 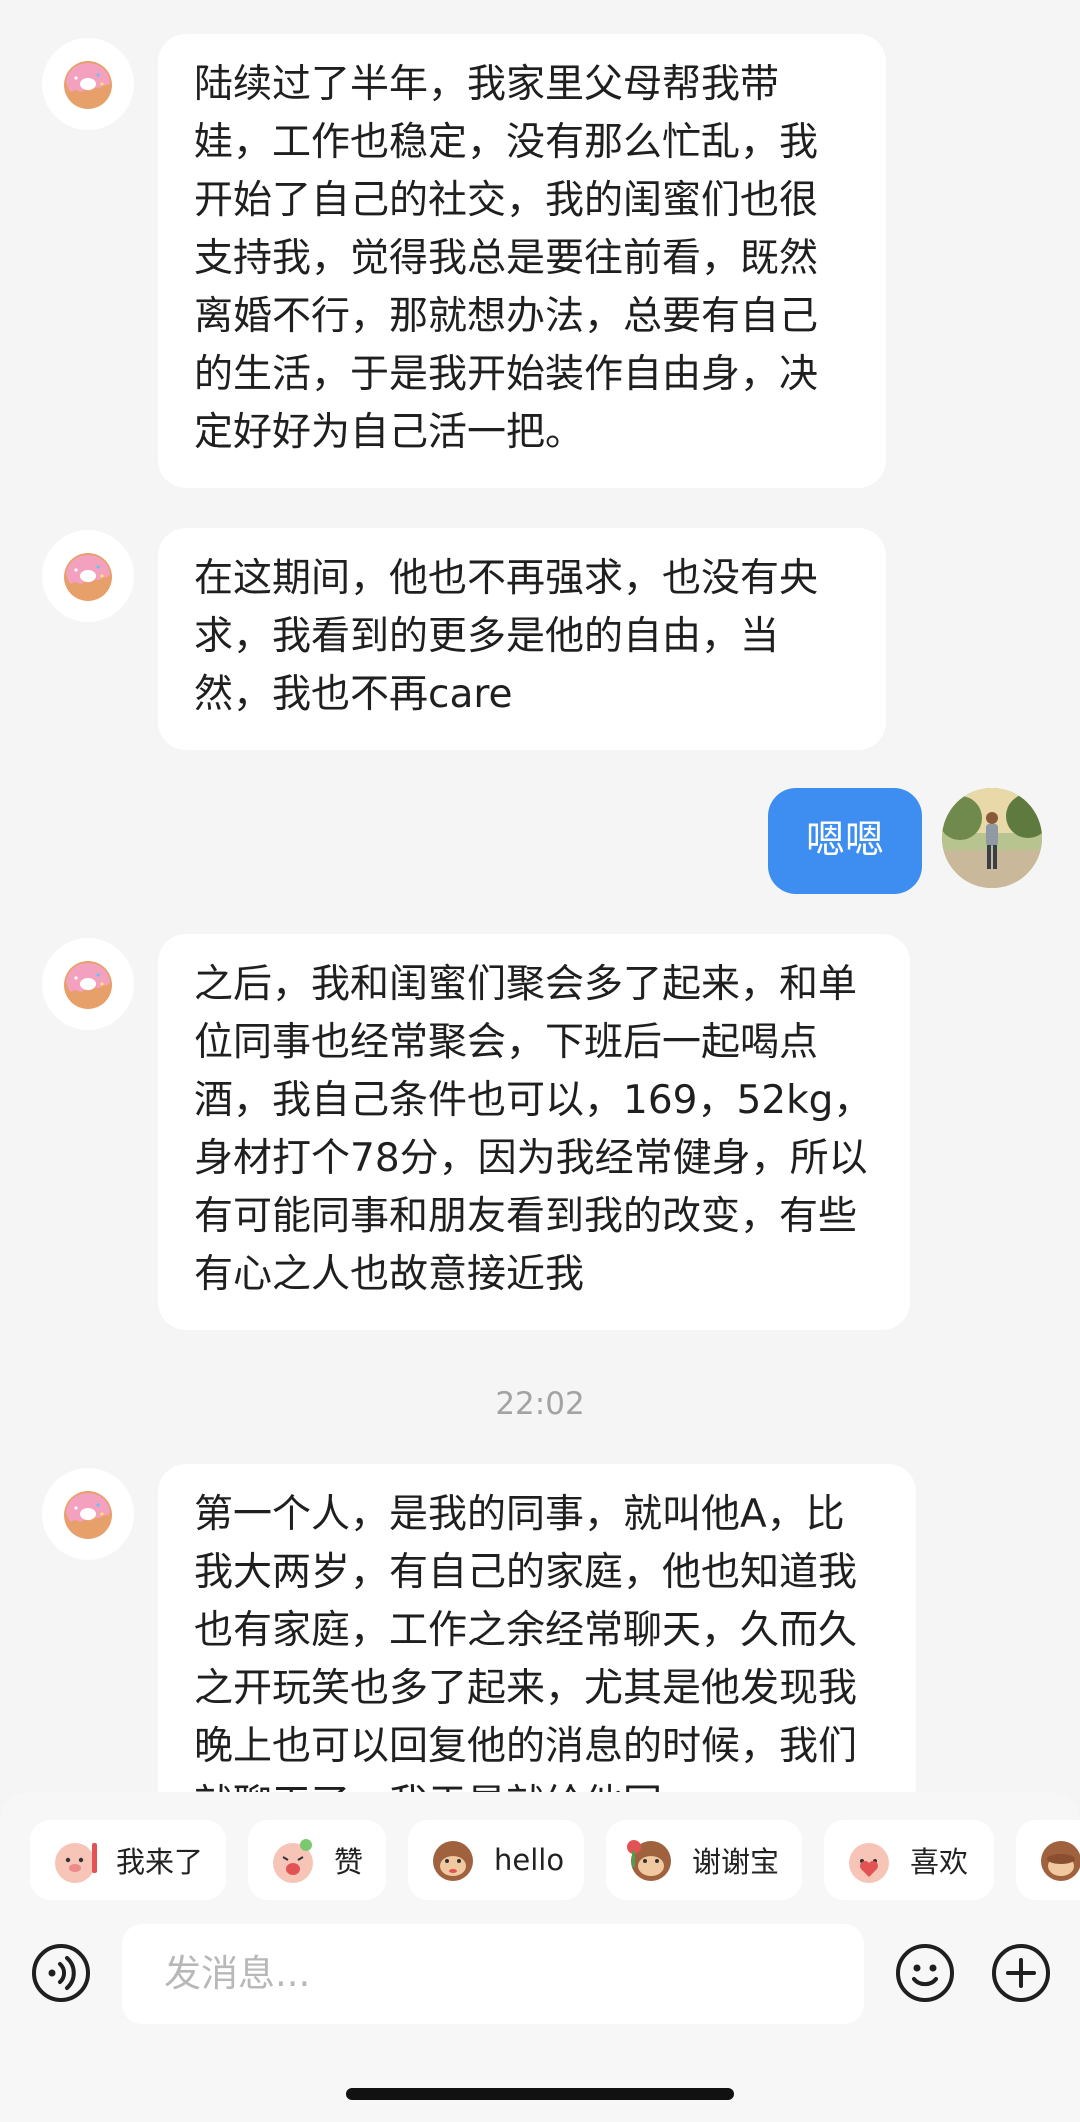 What do you see at coordinates (649, 1860) in the screenshot?
I see `sticker-monkey-flower-icon` at bounding box center [649, 1860].